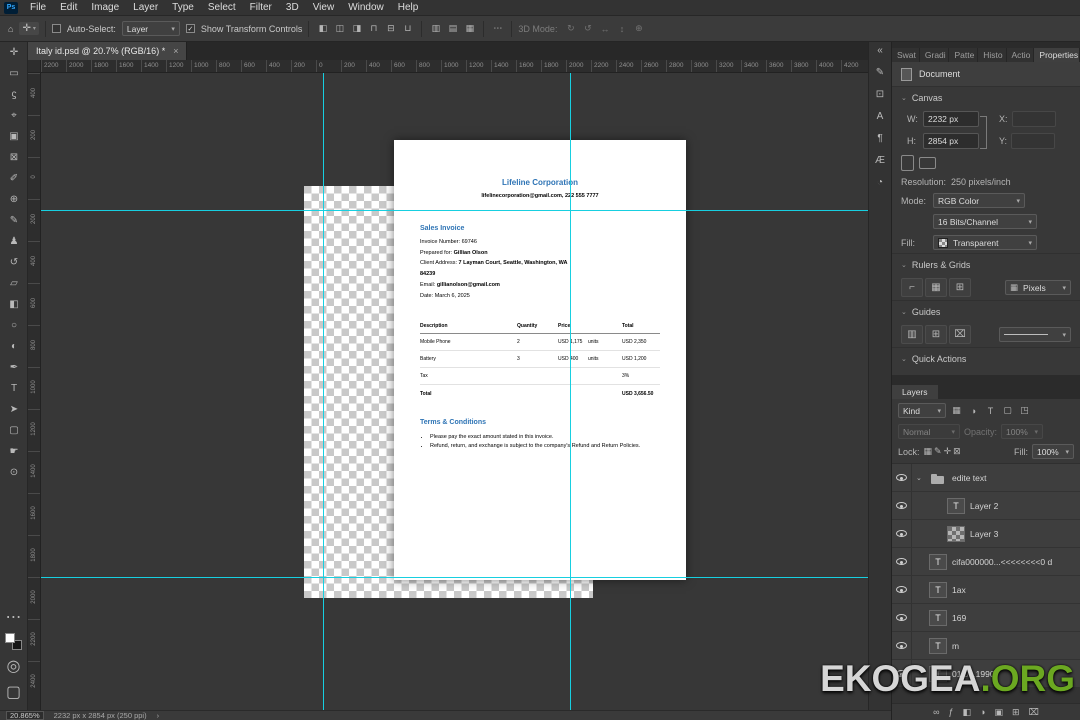 This screenshot has width=1080, height=720. Describe the element at coordinates (983, 132) in the screenshot. I see `link-dimensions-icon` at that location.